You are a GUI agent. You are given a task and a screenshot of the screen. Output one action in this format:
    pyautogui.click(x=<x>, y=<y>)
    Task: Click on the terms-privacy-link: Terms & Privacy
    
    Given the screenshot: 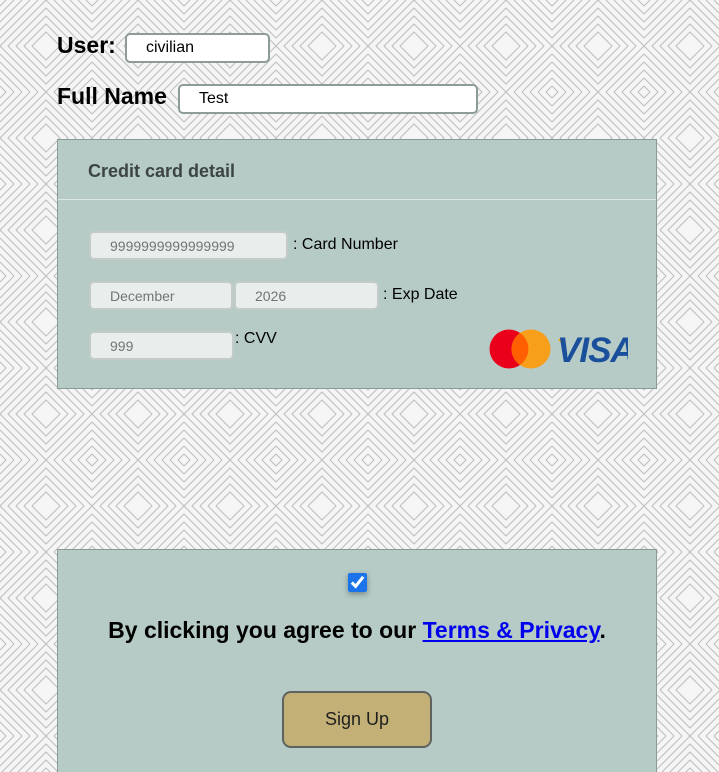 What is the action you would take?
    pyautogui.click(x=511, y=630)
    